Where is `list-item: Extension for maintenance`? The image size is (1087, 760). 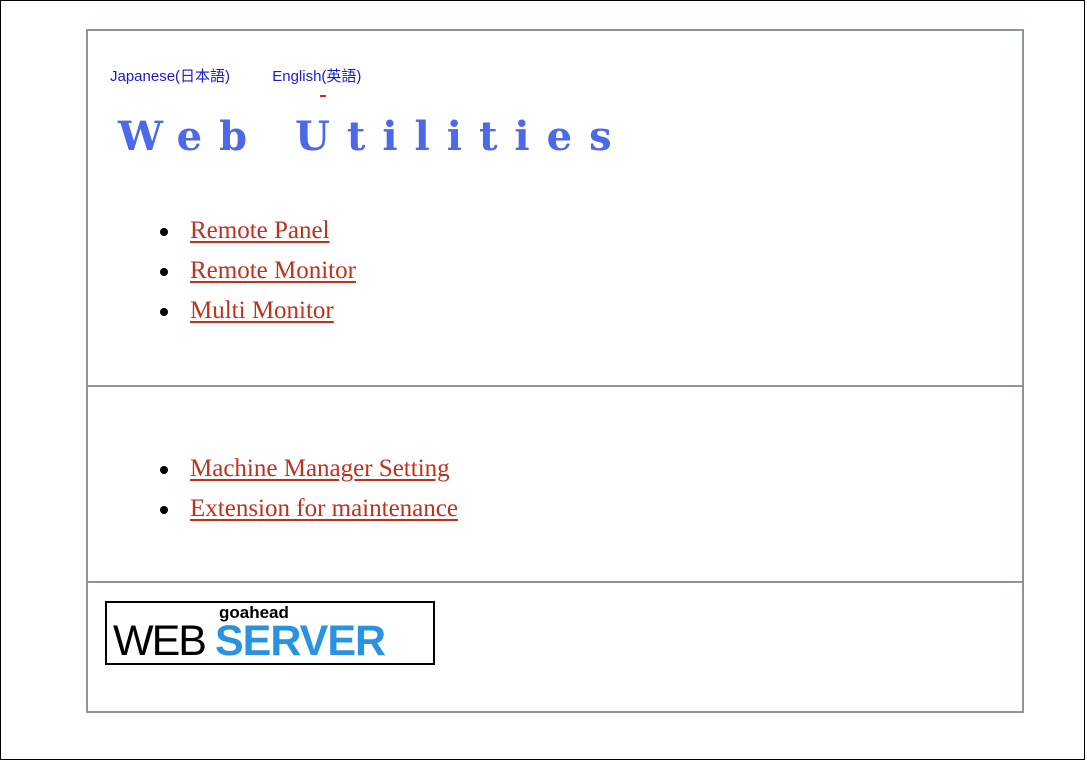 list-item: Extension for maintenance is located at coordinates (306, 509).